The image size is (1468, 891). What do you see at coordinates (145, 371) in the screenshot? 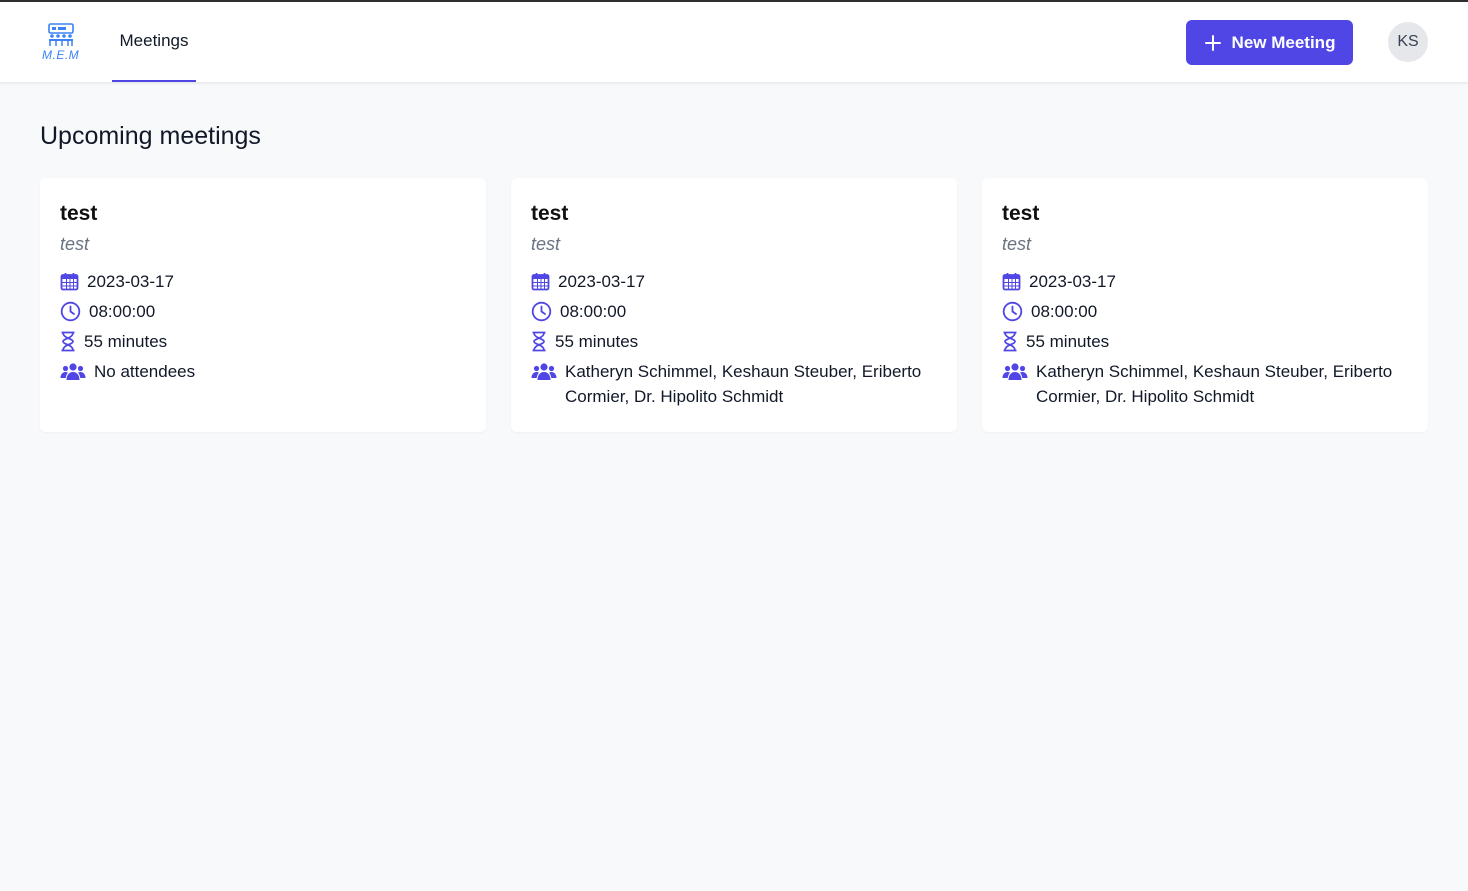
I see `meeting-attendees: No attendees` at bounding box center [145, 371].